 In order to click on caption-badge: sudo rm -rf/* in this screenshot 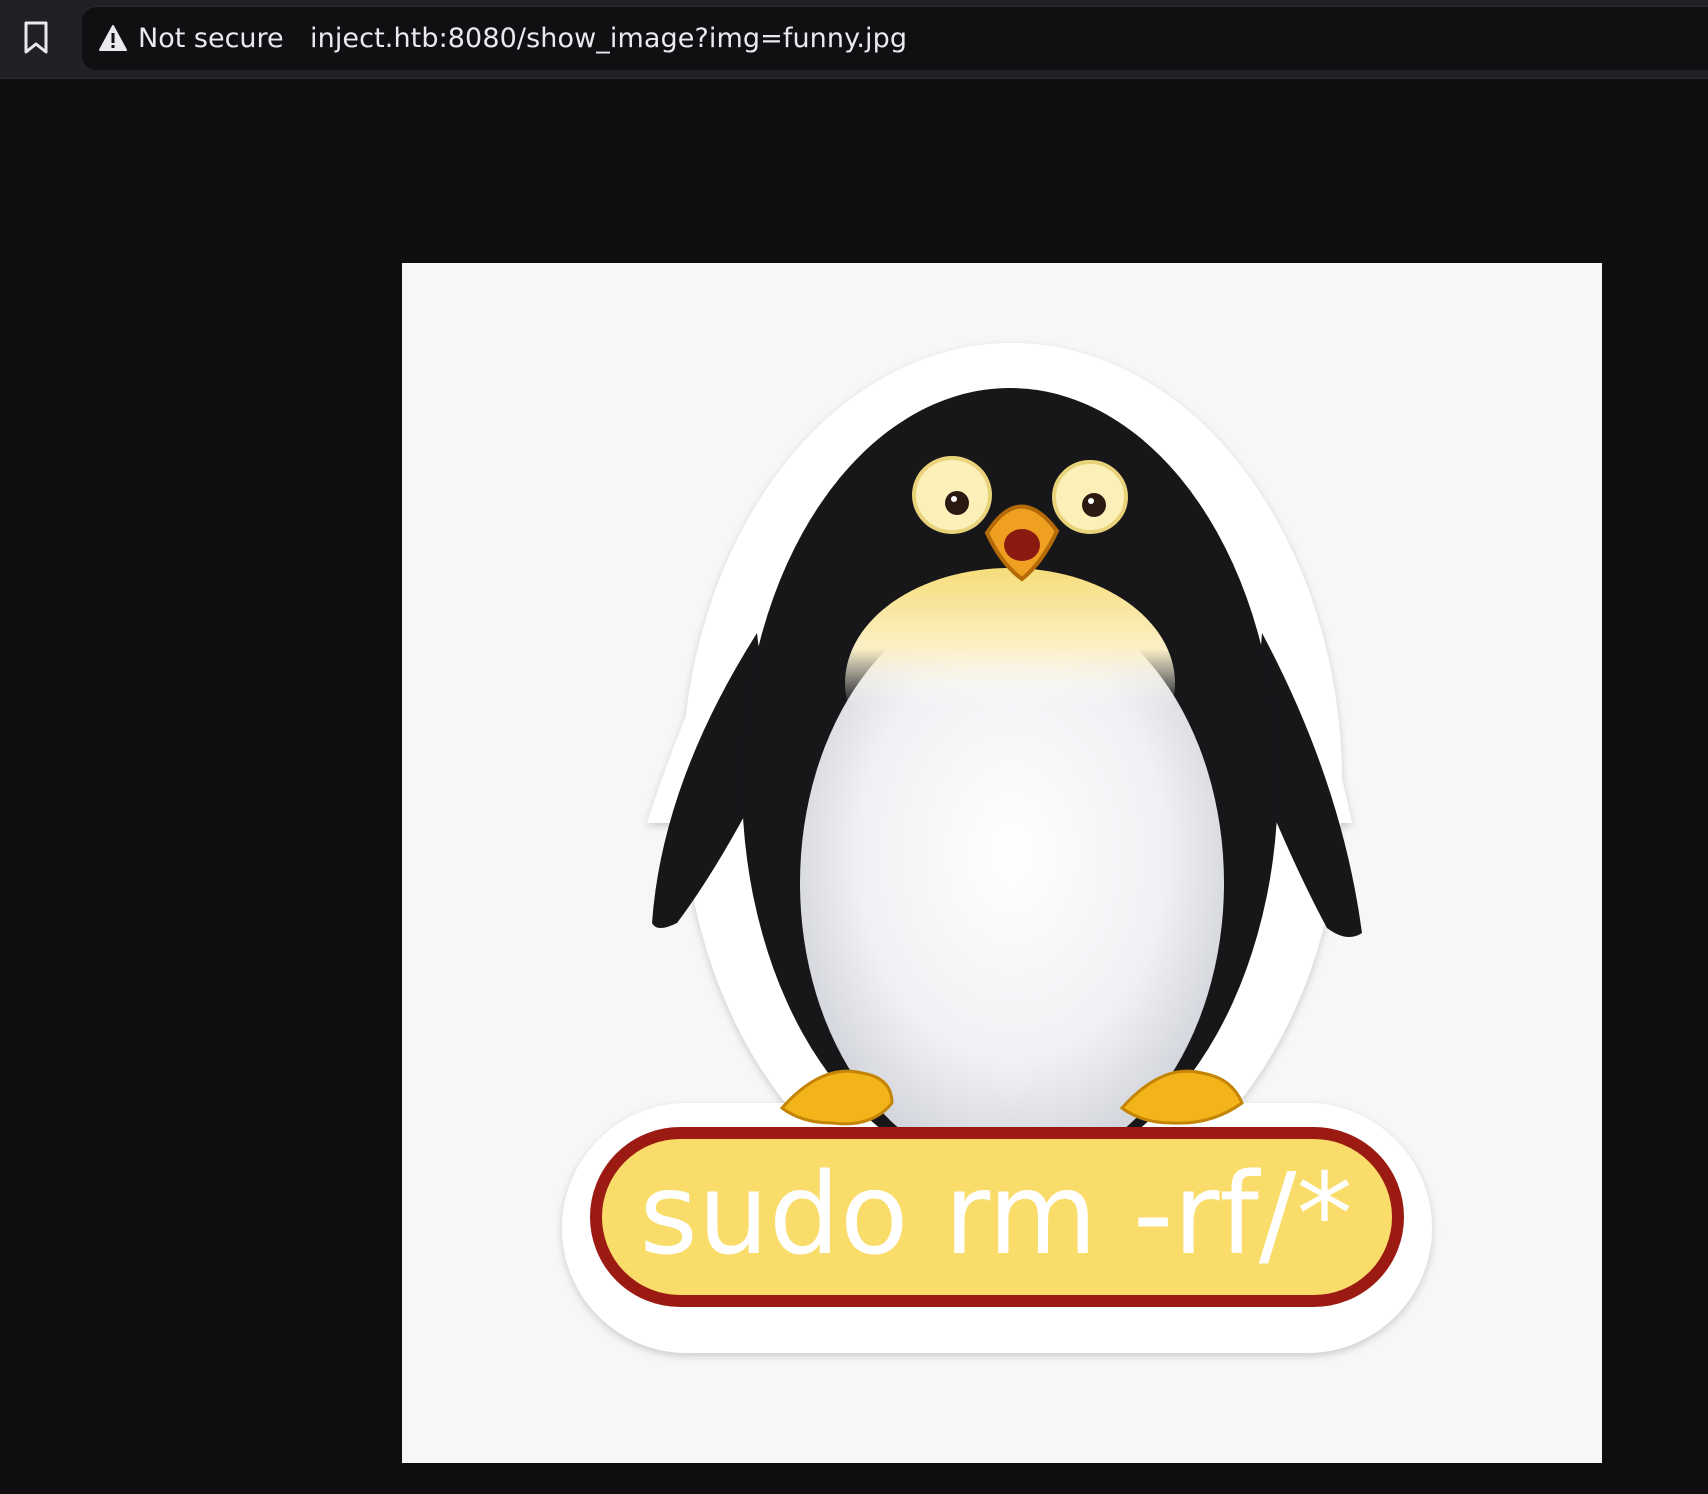, I will do `click(997, 1217)`.